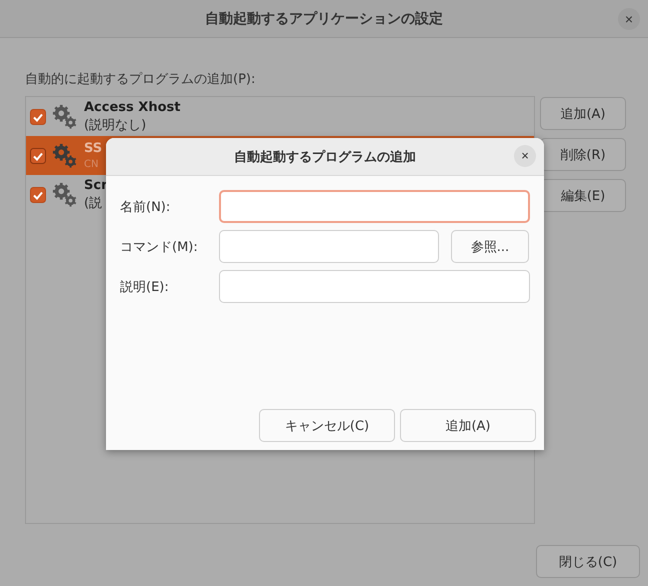 The image size is (648, 586). I want to click on window-title: 自動起動するアプリケーションの設定, so click(324, 19).